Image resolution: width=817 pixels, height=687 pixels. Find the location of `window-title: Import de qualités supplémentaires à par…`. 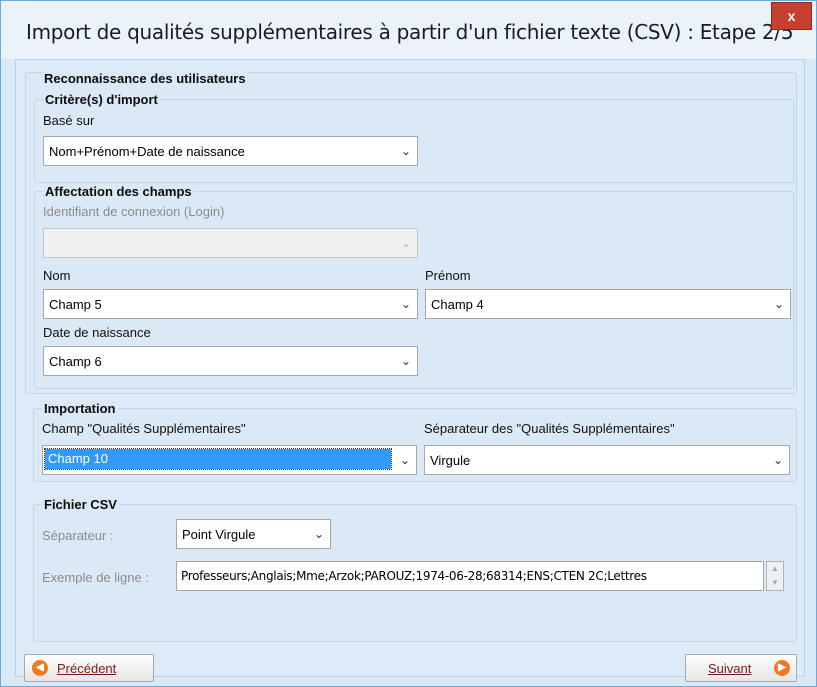

window-title: Import de qualités supplémentaires à par… is located at coordinates (410, 32).